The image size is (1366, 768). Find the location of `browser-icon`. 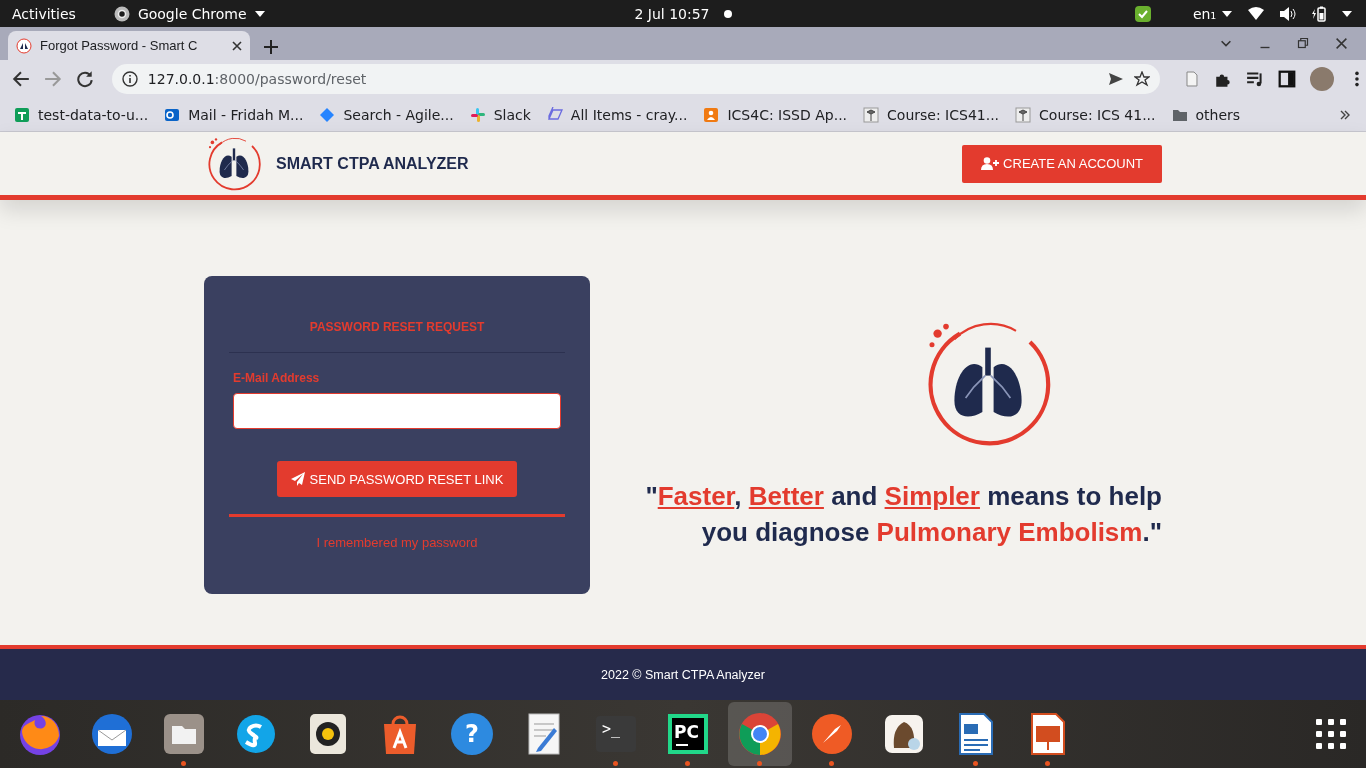

browser-icon is located at coordinates (760, 734).